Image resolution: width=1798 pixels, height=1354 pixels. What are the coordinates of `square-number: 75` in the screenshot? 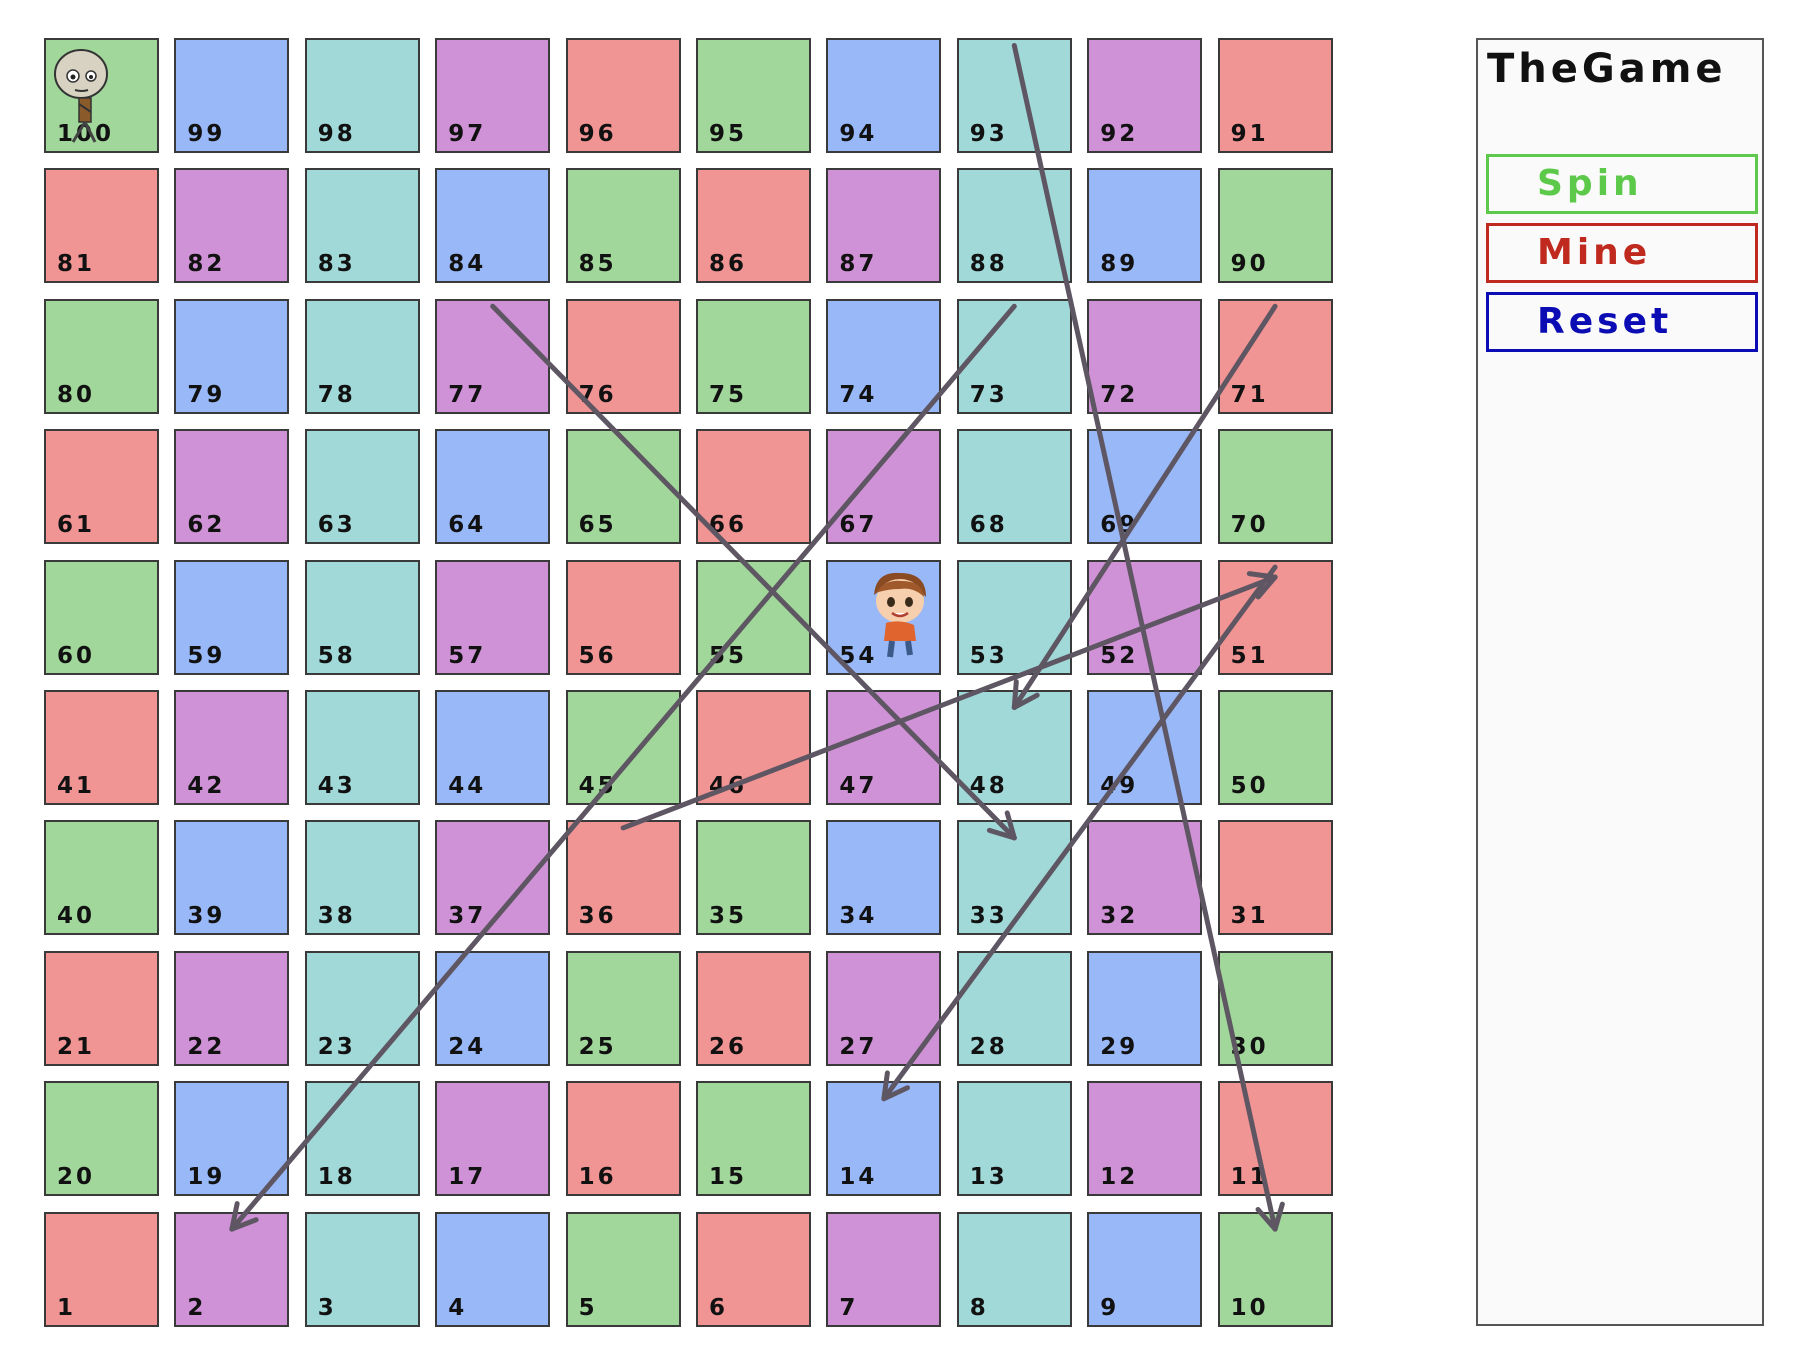 It's located at (728, 394).